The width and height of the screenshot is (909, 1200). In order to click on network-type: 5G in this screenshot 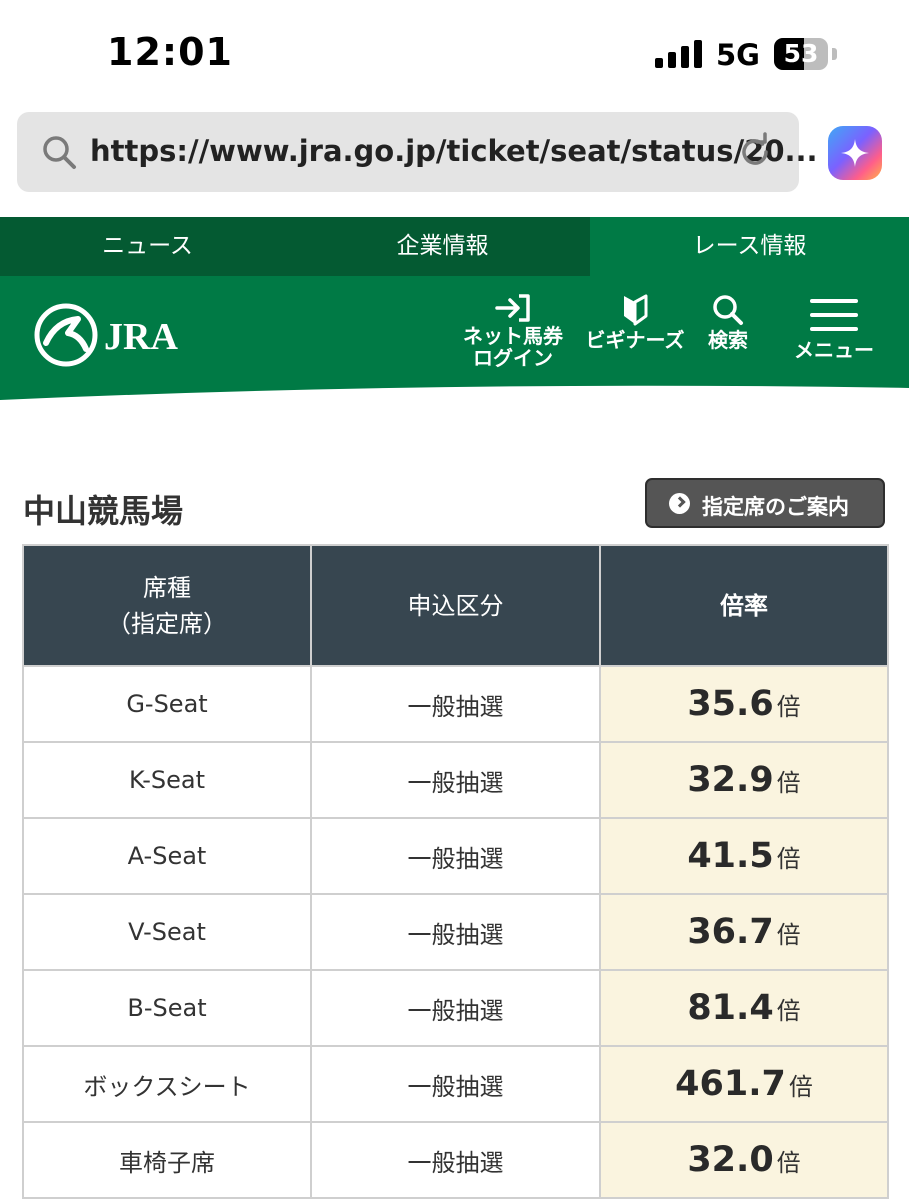, I will do `click(738, 55)`.